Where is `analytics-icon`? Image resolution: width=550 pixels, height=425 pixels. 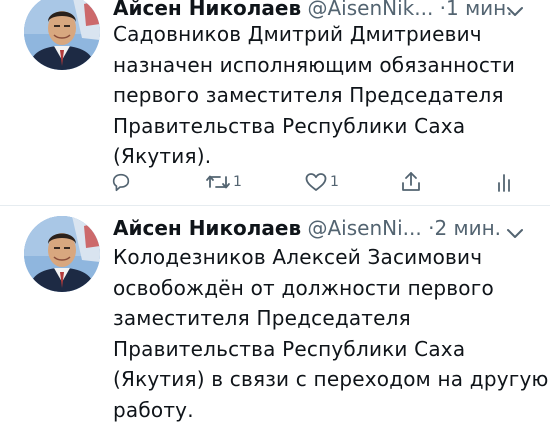
analytics-icon is located at coordinates (504, 182).